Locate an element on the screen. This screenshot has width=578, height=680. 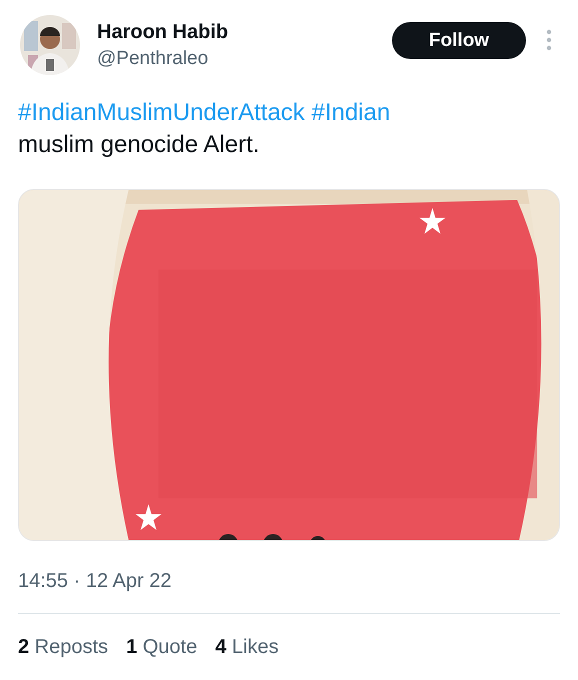
author-handle: @Penthraleo is located at coordinates (162, 59).